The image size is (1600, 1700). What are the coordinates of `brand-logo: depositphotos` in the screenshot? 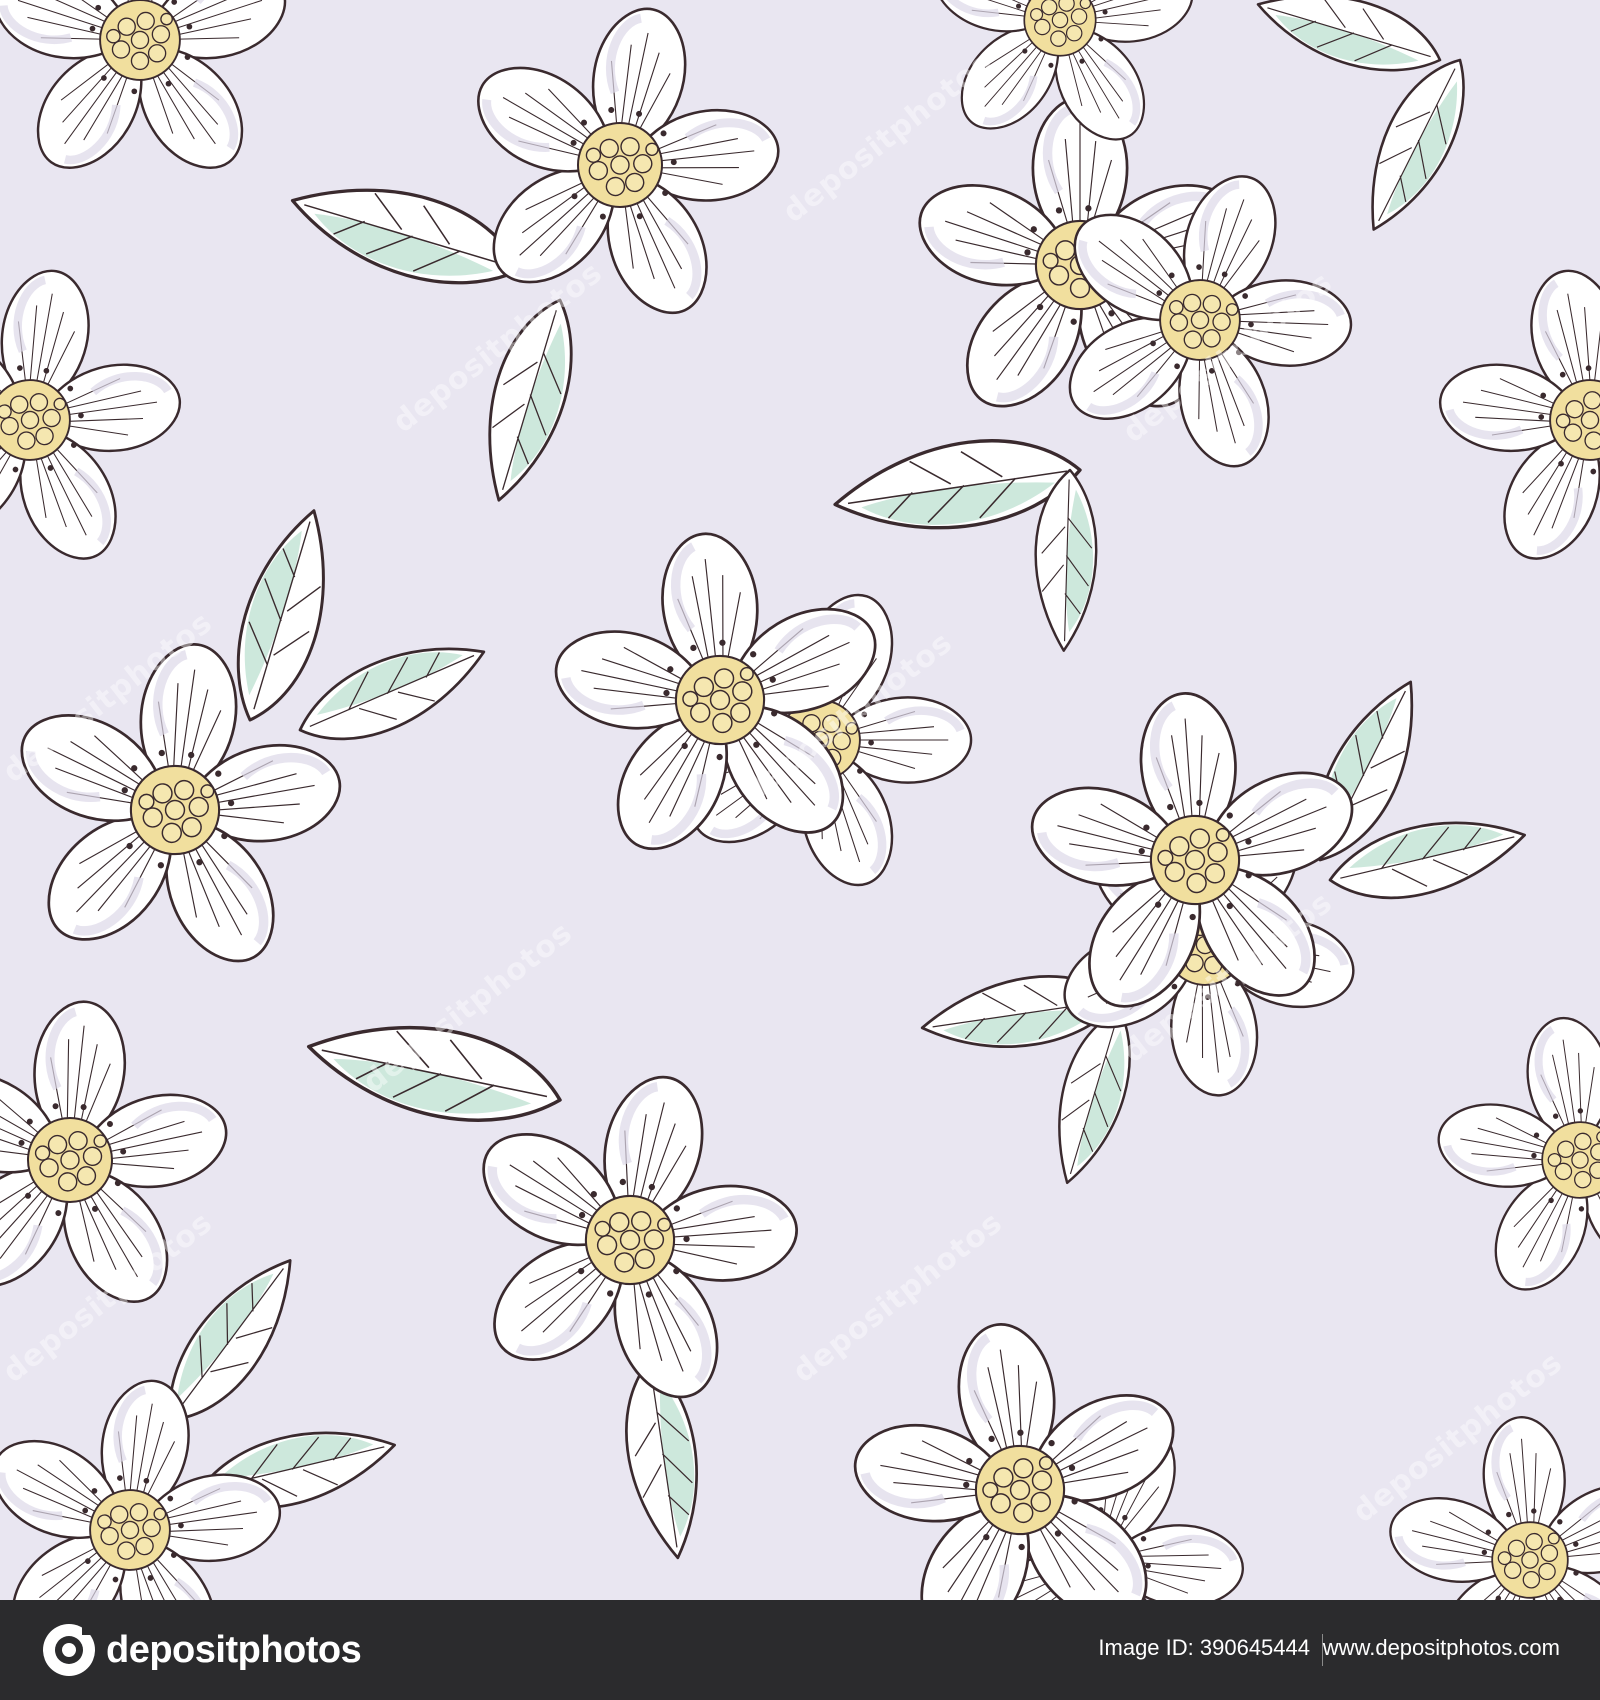 It's located at (201, 1650).